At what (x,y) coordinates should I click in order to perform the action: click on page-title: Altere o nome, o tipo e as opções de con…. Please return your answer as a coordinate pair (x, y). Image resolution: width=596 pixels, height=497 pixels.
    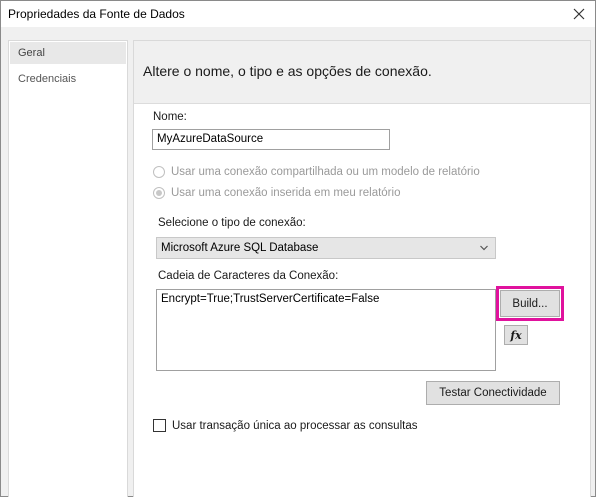
    Looking at the image, I should click on (287, 71).